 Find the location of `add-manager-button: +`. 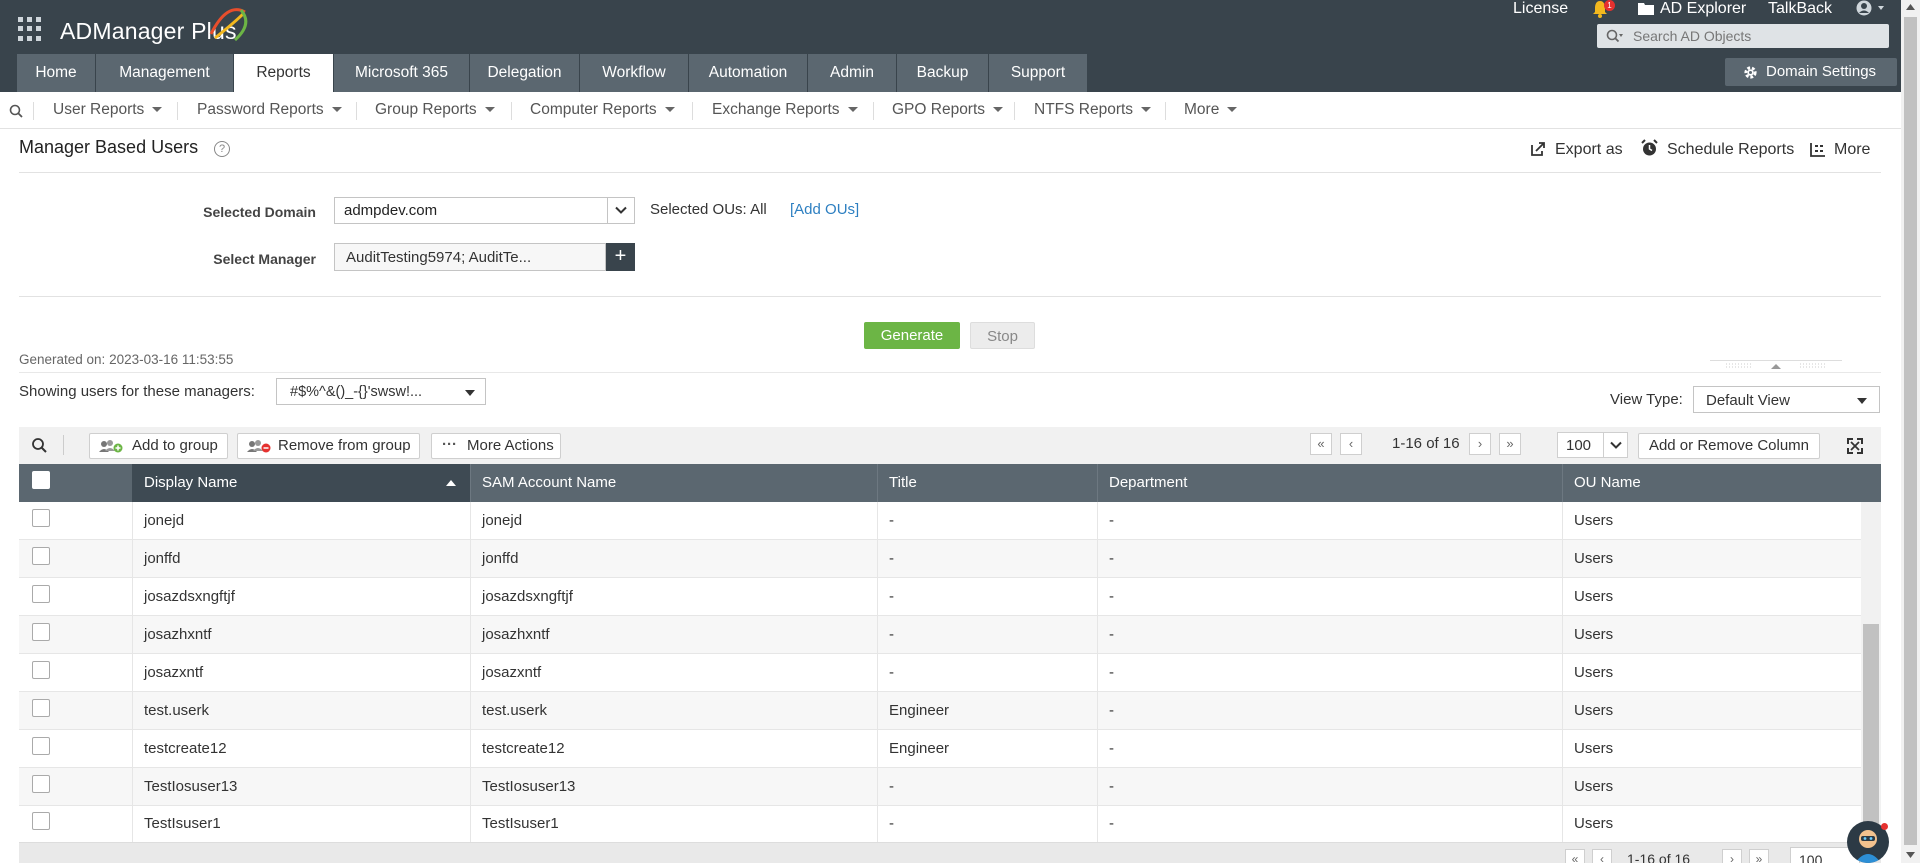

add-manager-button: + is located at coordinates (620, 257).